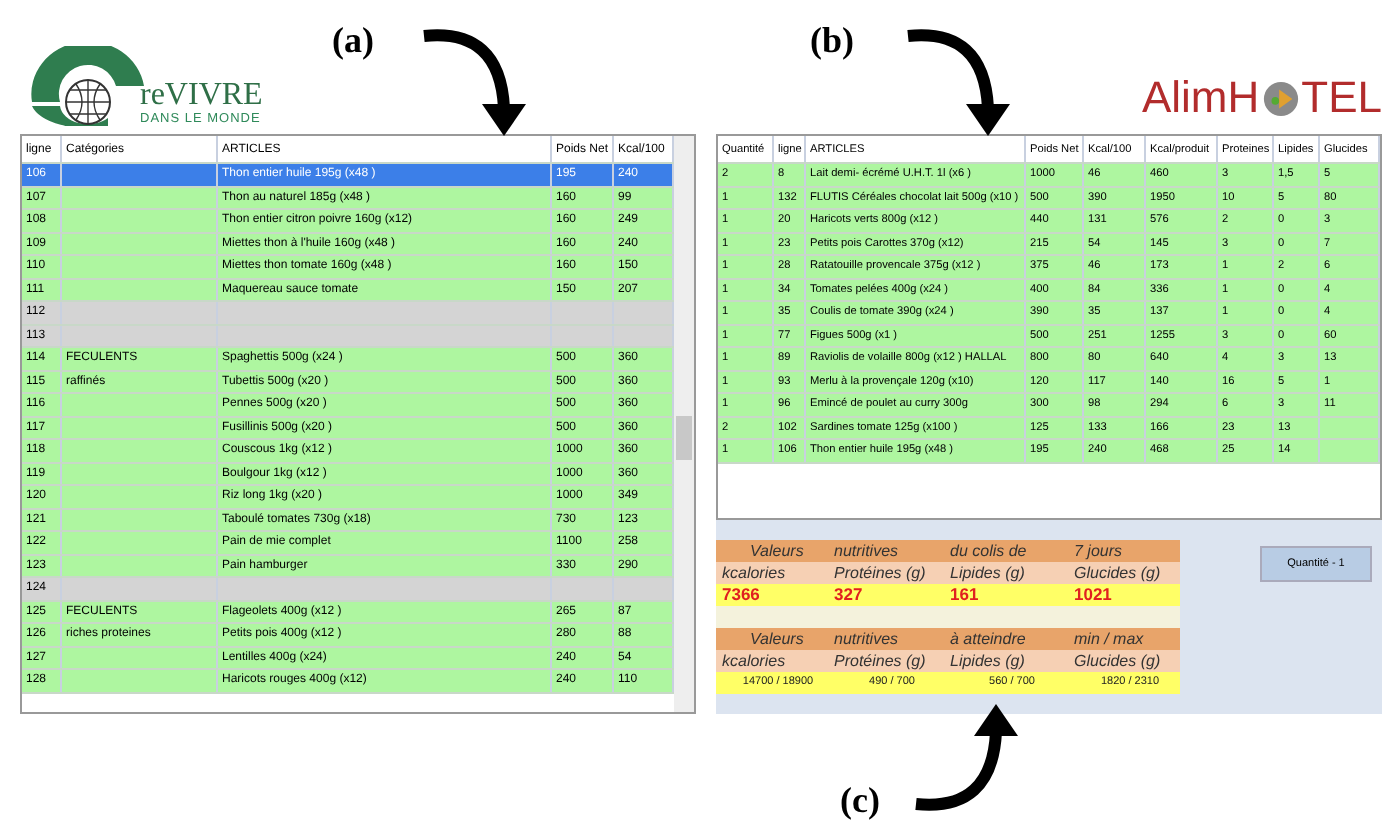 The image size is (1382, 828). Describe the element at coordinates (1280, 98) in the screenshot. I see `plate-logo-icon` at that location.